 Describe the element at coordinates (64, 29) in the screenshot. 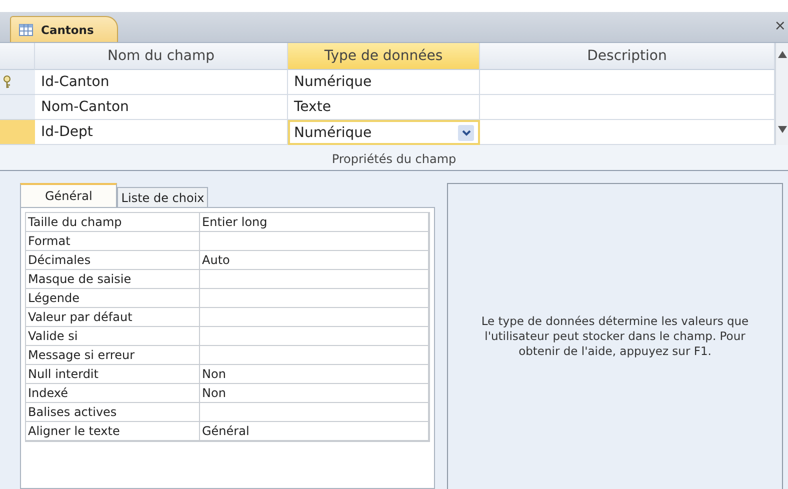

I see `document-tab: Cantons` at that location.